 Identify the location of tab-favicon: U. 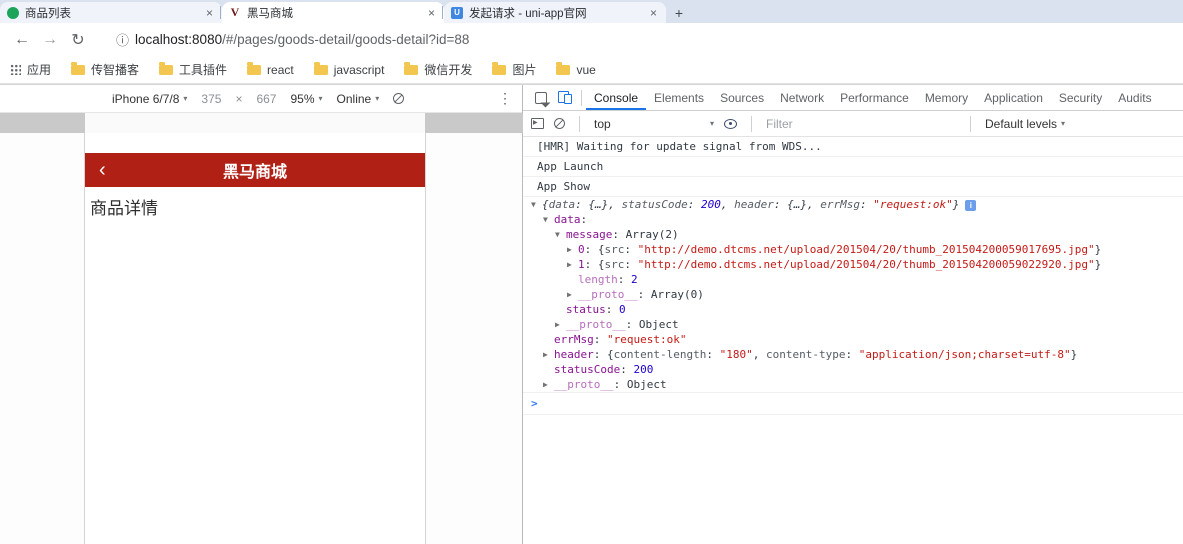
(457, 12).